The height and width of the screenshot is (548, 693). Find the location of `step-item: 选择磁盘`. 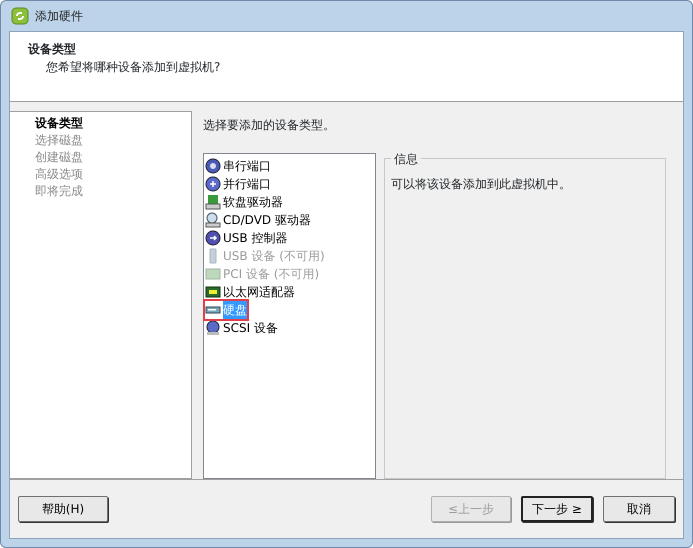

step-item: 选择磁盘 is located at coordinates (59, 140).